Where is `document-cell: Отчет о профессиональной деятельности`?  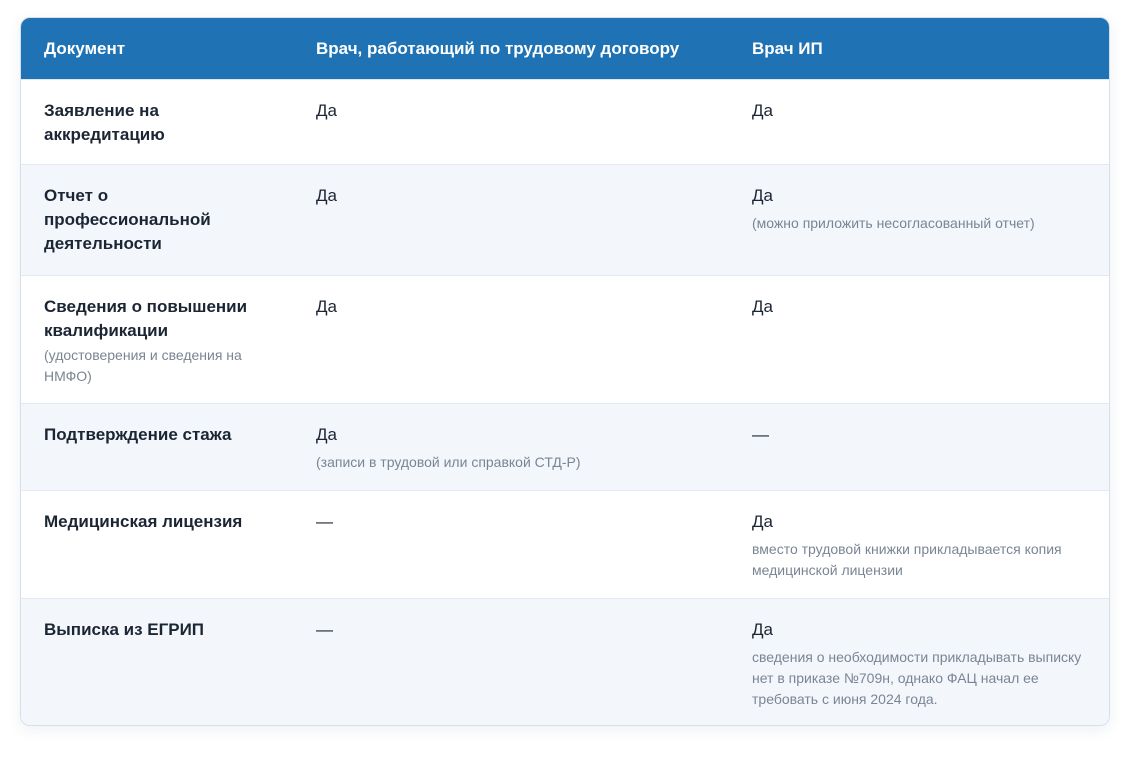 document-cell: Отчет о профессиональной деятельности is located at coordinates (157, 220).